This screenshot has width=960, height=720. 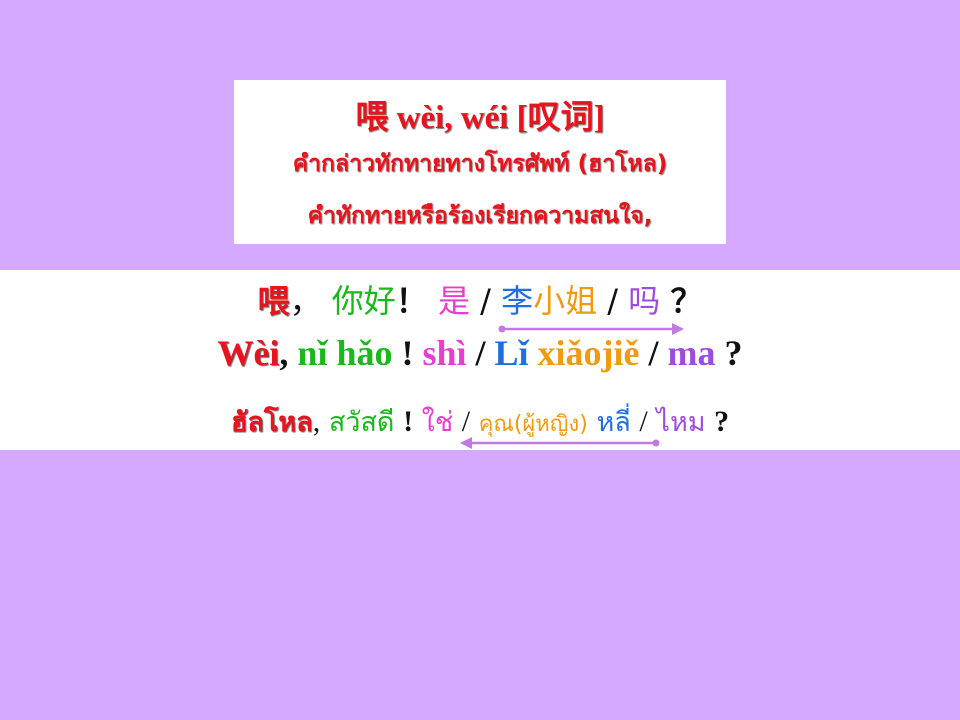 I want to click on hanzi-li: 李, so click(x=517, y=301).